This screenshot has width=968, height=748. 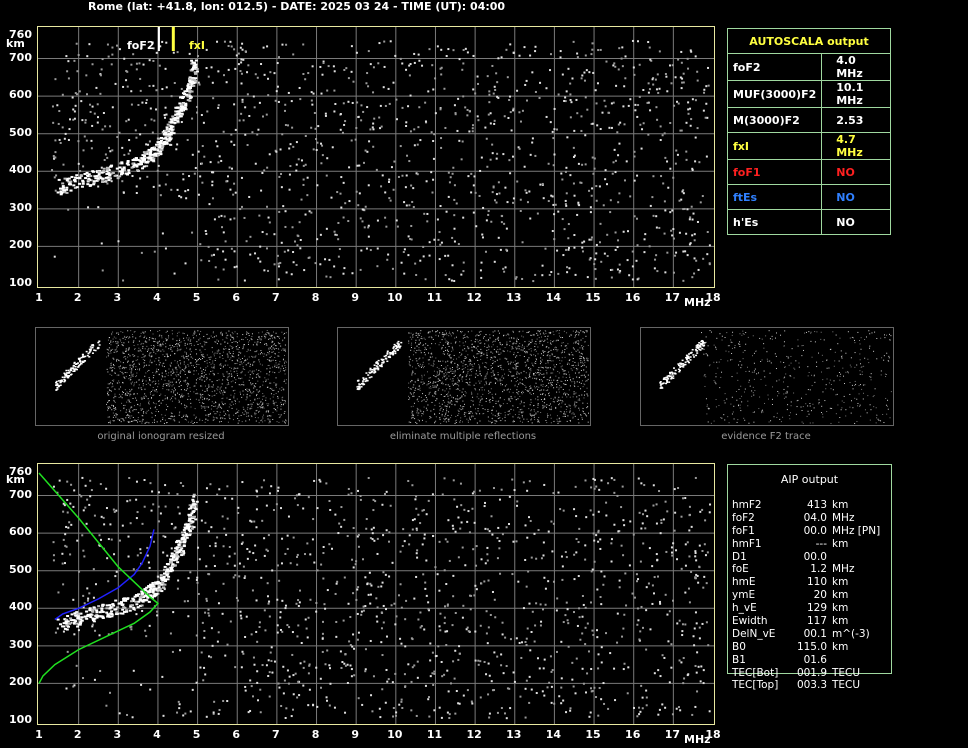 What do you see at coordinates (196, 734) in the screenshot?
I see `x-tick-label: 5` at bounding box center [196, 734].